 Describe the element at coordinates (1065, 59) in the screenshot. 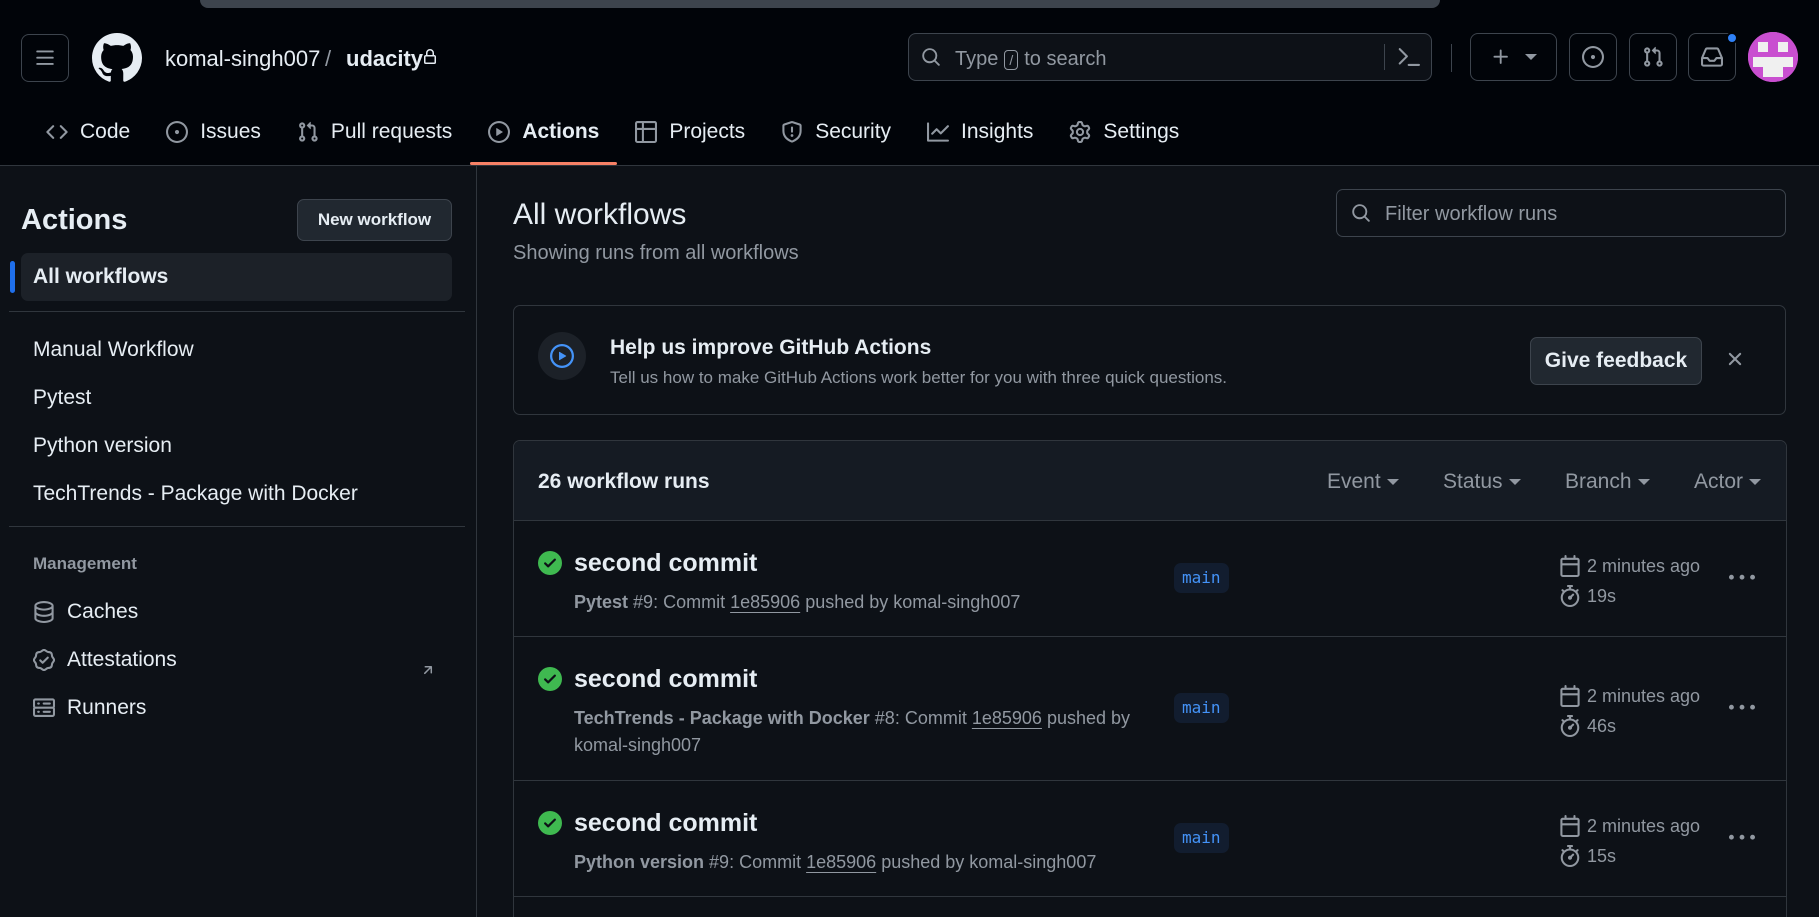

I see `search-suffix: to search` at that location.